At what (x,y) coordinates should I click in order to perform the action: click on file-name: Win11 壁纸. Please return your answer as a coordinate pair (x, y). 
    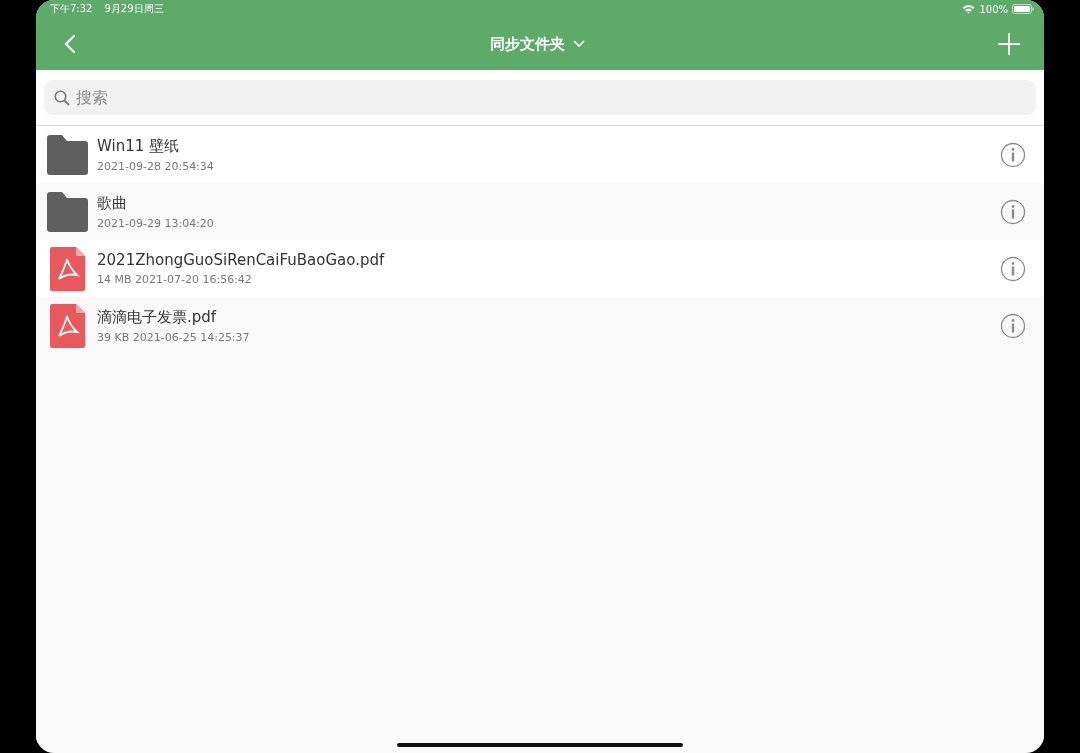
    Looking at the image, I should click on (138, 146).